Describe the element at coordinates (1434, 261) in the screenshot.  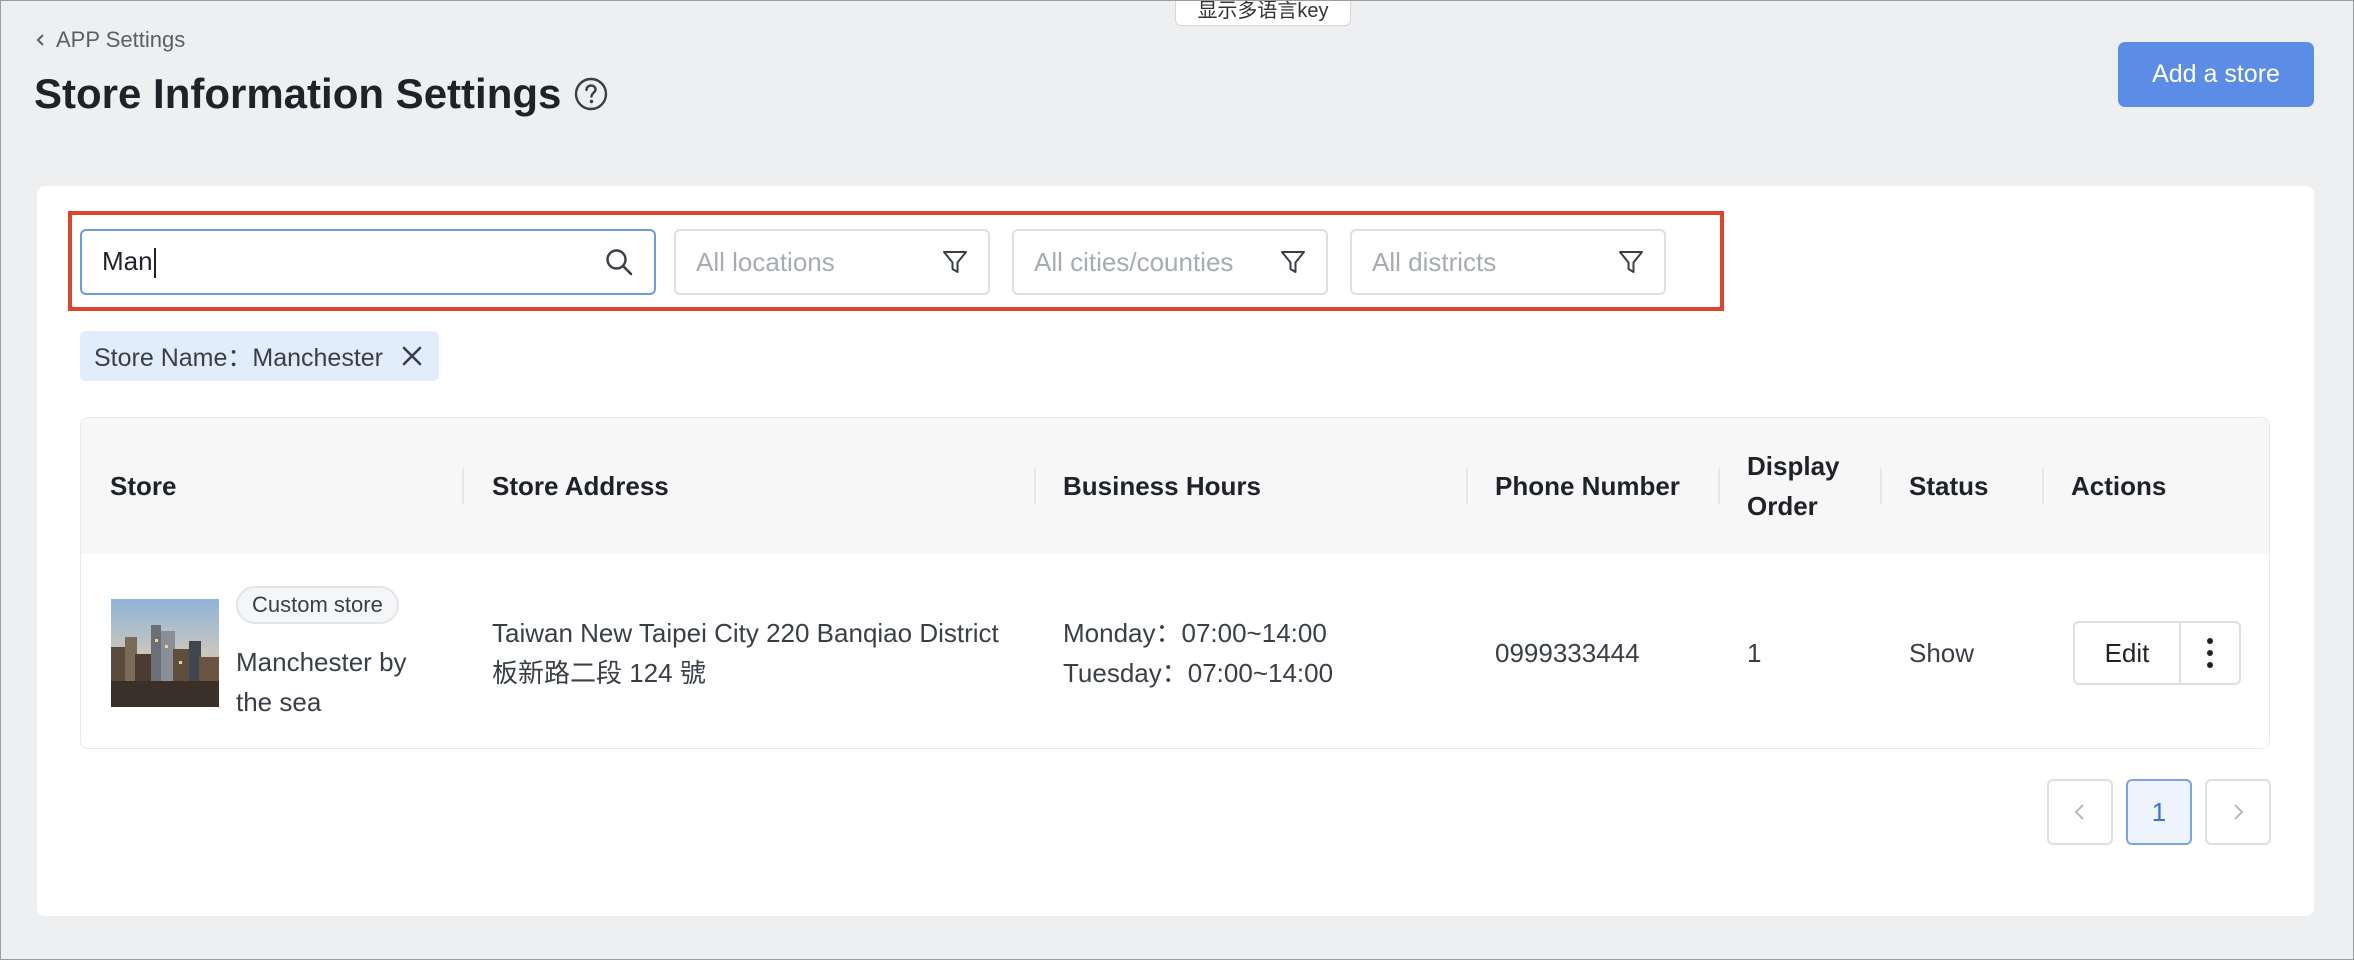
I see `district-filter-placeholder: All districts` at that location.